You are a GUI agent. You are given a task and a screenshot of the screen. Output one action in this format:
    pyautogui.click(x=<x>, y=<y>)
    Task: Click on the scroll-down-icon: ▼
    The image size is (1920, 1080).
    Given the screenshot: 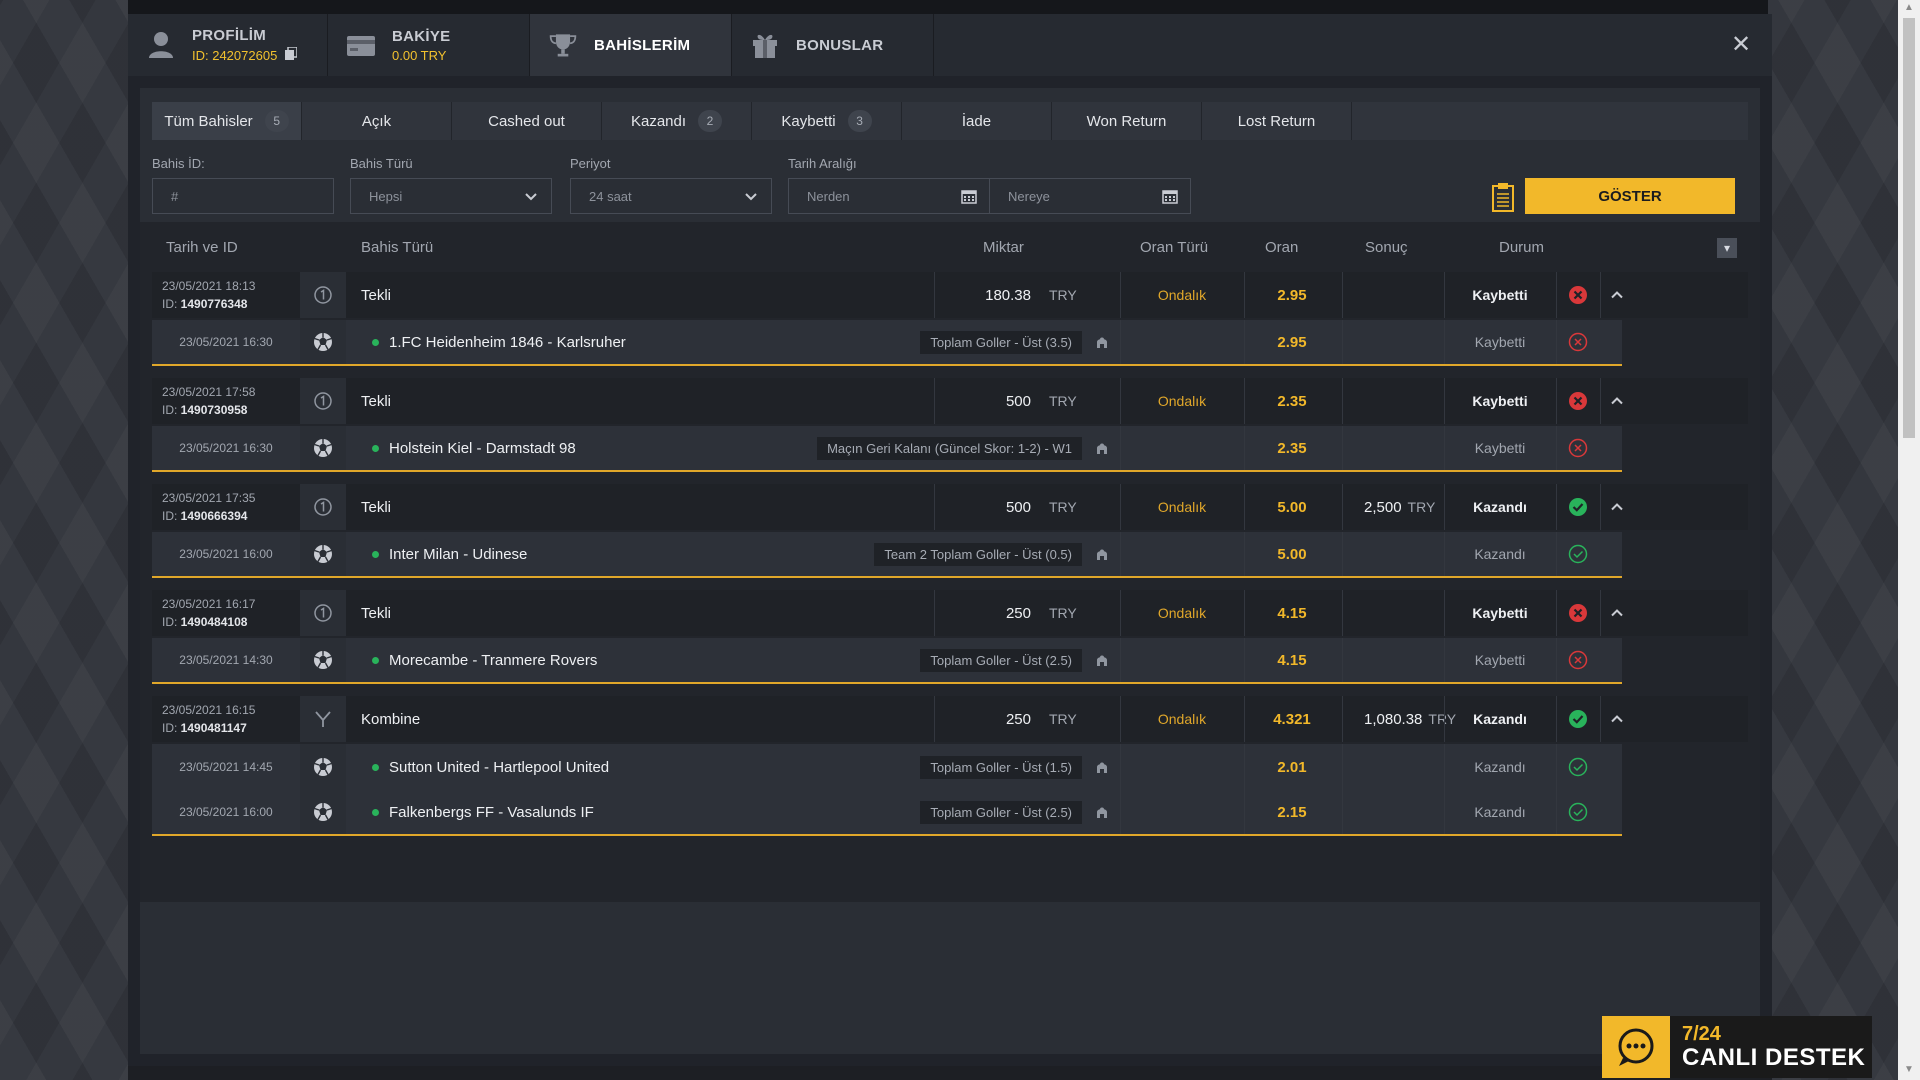 What is the action you would take?
    pyautogui.click(x=1909, y=1070)
    